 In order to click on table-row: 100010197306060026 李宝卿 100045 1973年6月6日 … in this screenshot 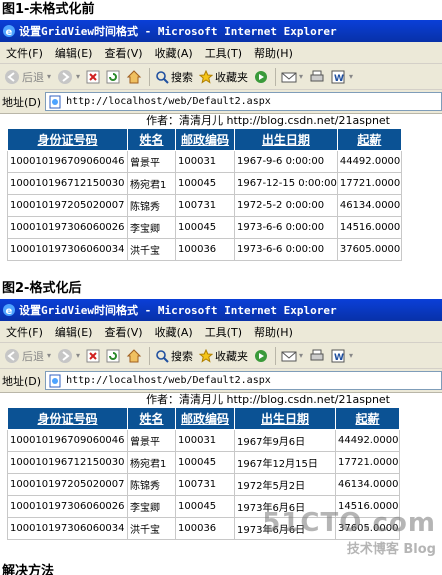, I will do `click(203, 506)`.